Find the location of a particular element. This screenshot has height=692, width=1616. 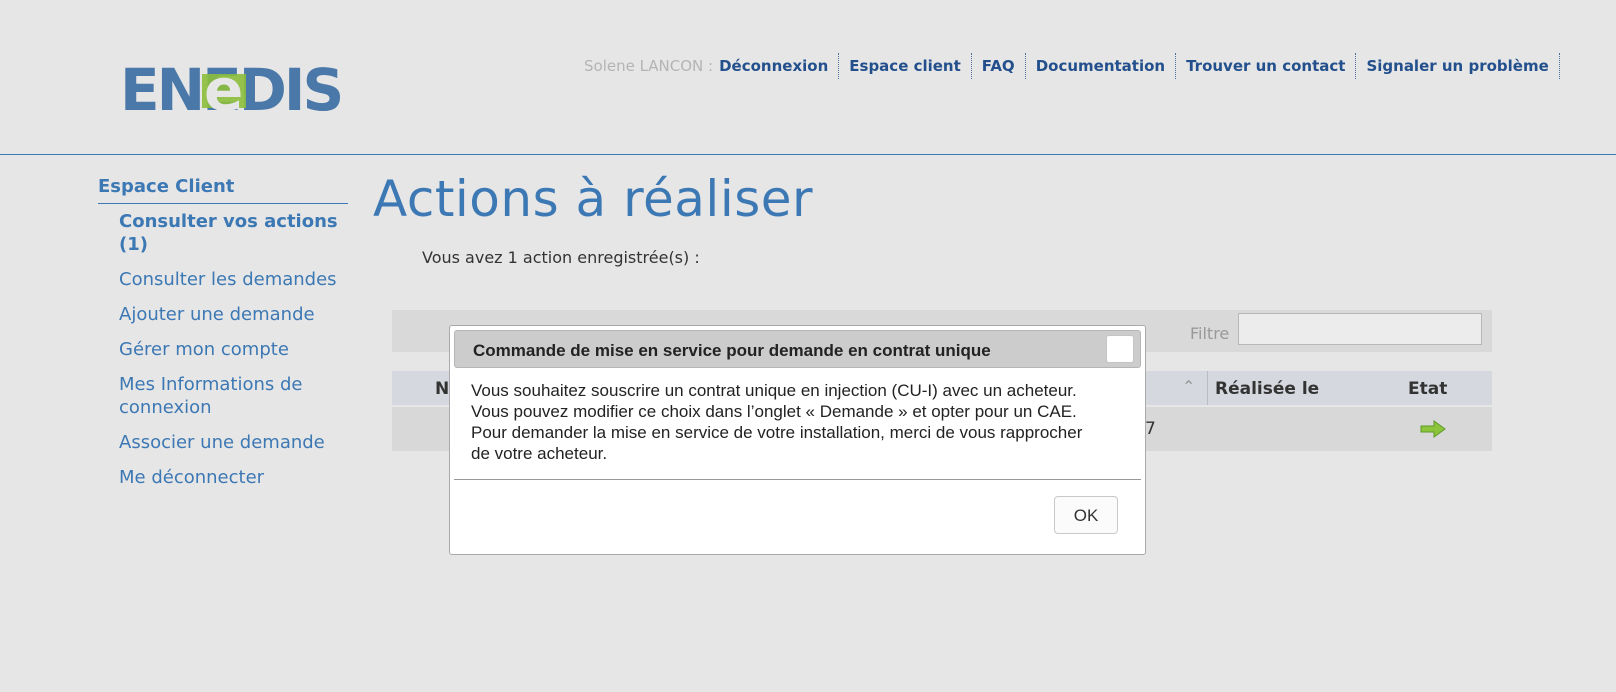

chevron-up-icon: ⌃ is located at coordinates (1188, 386).